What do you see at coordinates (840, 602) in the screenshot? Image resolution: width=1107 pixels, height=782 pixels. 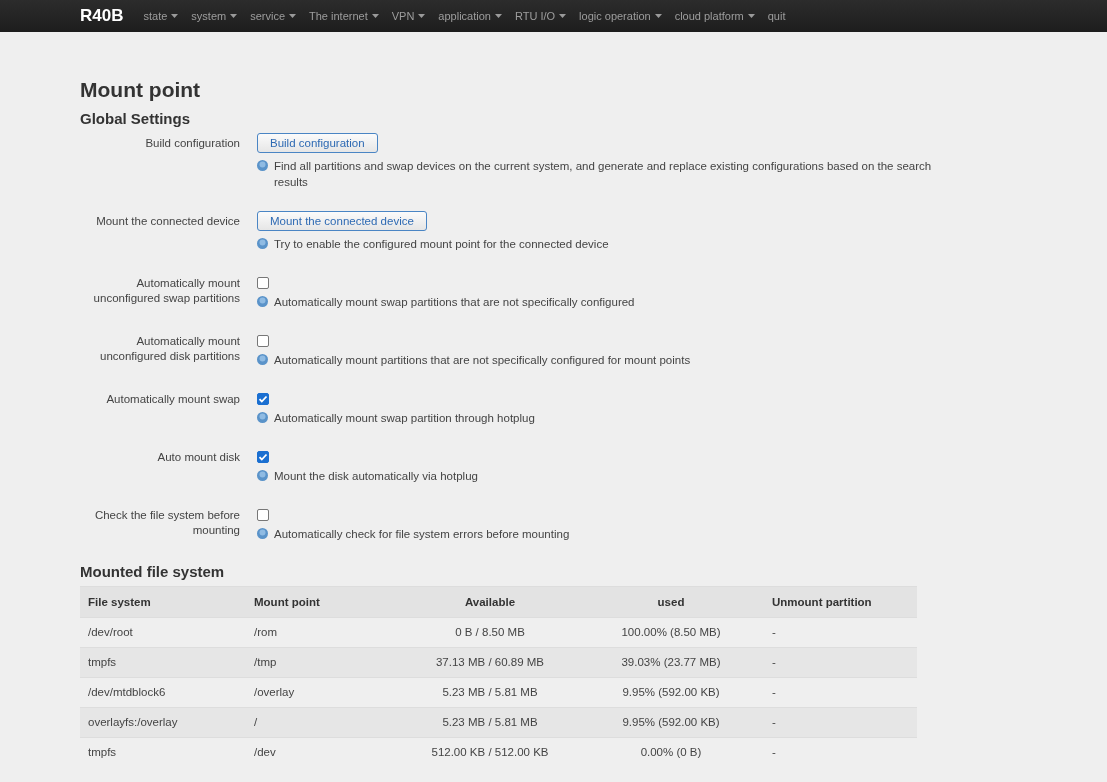 I see `column-header: Unmount partition` at bounding box center [840, 602].